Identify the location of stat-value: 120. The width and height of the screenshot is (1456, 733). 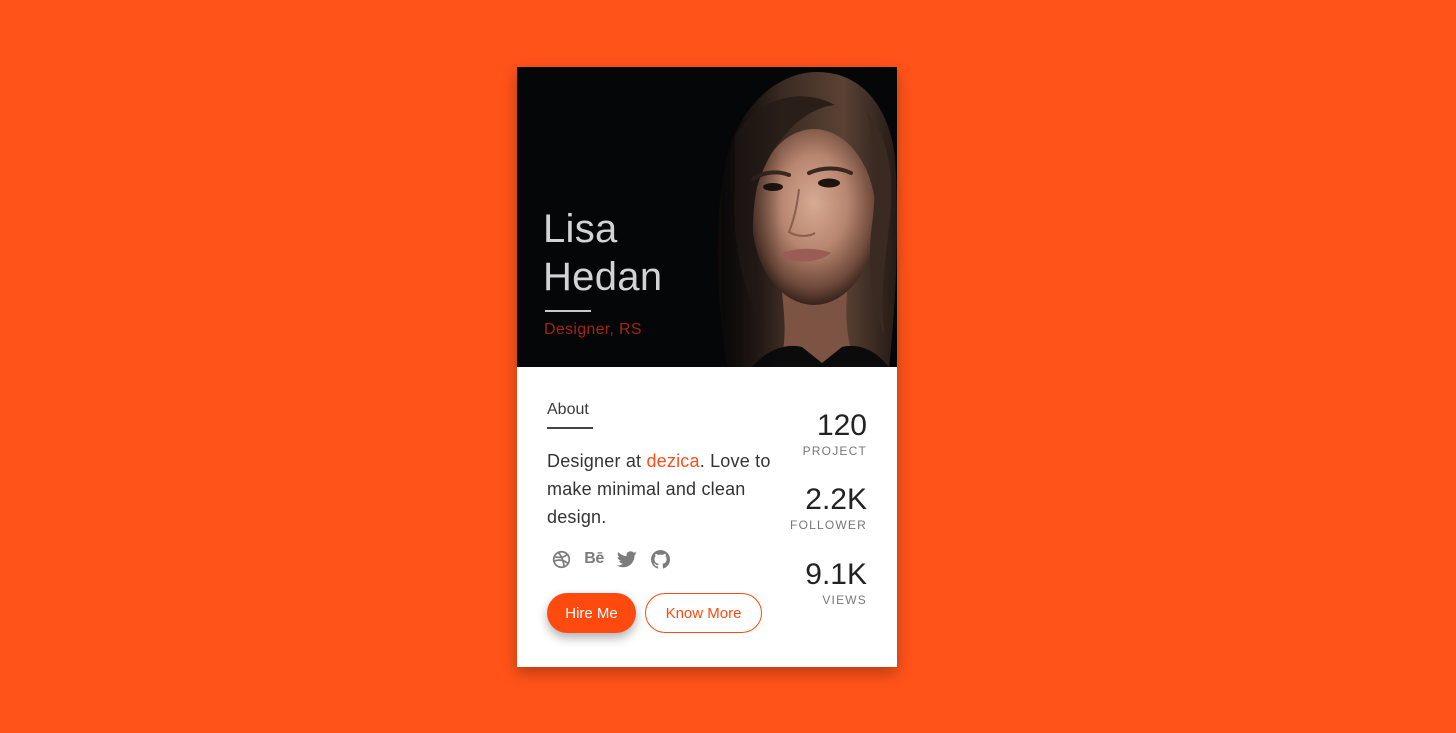
(841, 425).